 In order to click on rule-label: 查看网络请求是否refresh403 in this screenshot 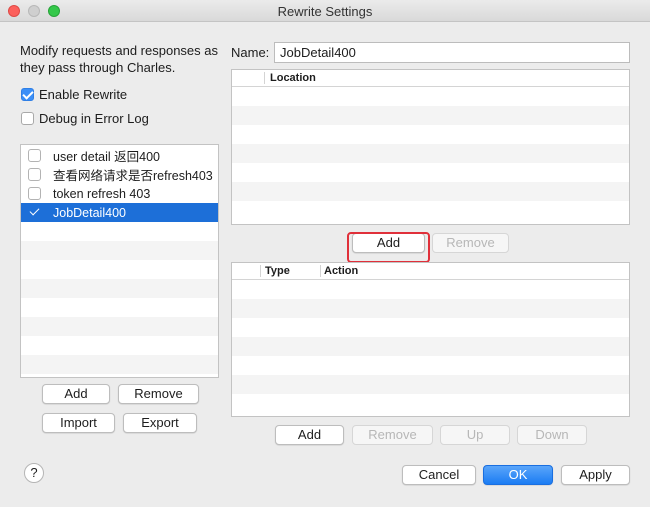, I will do `click(133, 176)`.